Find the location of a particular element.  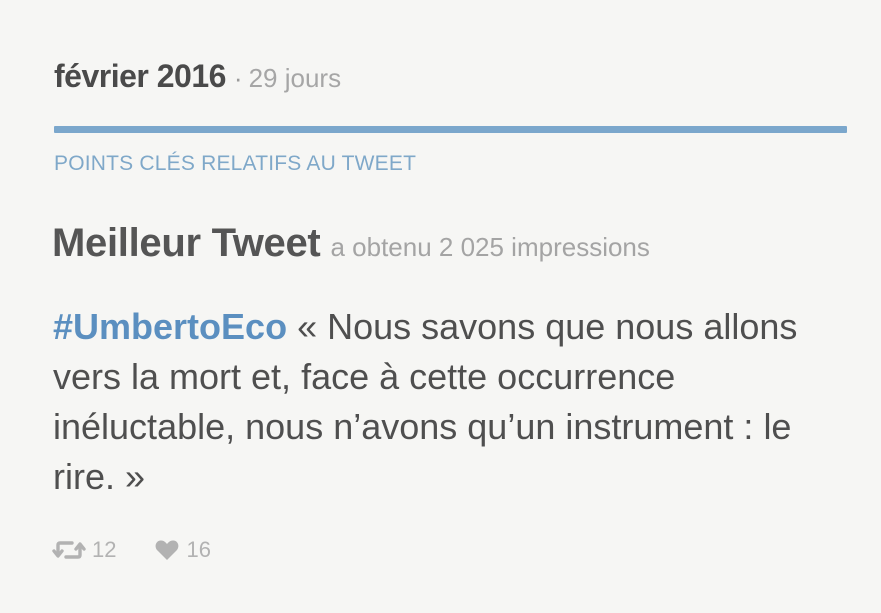

retweet-icon is located at coordinates (69, 550).